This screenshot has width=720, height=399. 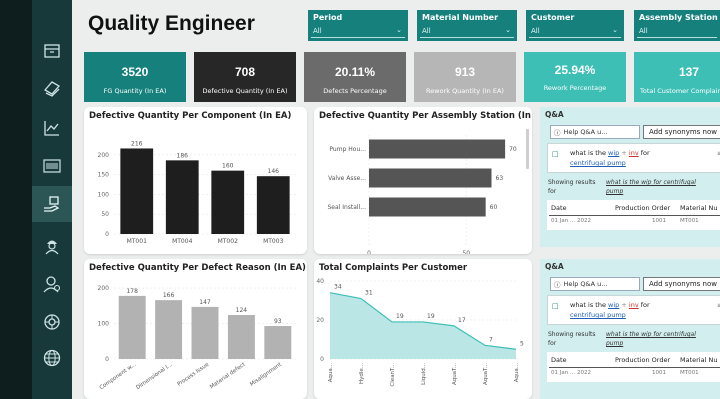 I want to click on y-tick-label: 0, so click(x=107, y=359).